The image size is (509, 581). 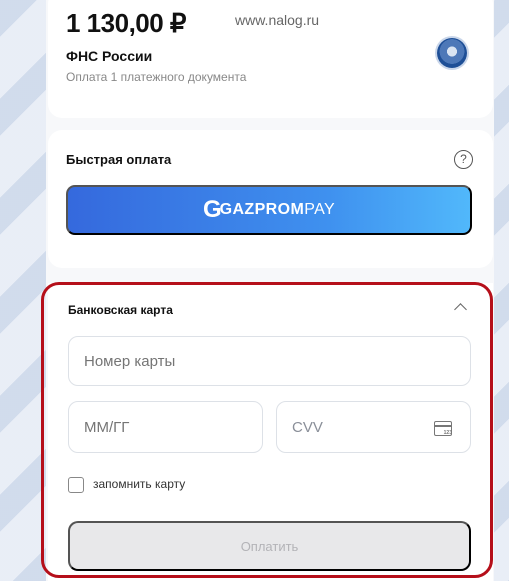 I want to click on payment-amount: 1 130,00 ₽, so click(x=126, y=23).